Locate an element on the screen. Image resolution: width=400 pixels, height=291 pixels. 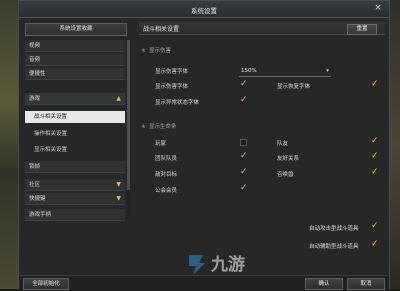
nav-convenience: 便捷性 is located at coordinates (75, 74).